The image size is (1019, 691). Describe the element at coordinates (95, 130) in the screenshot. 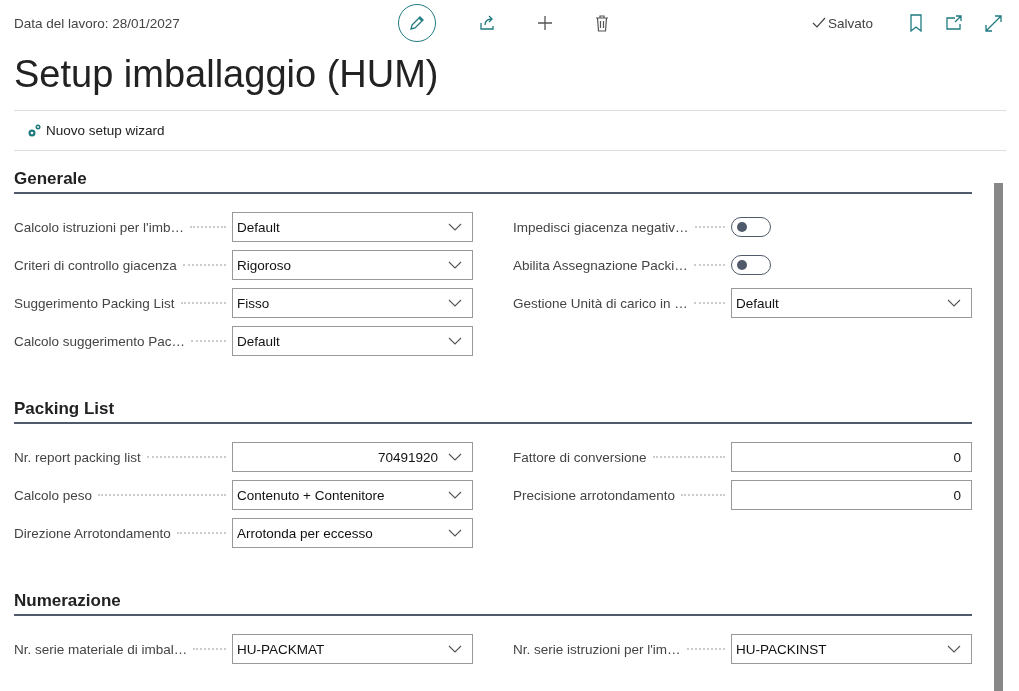

I see `wizard-action: Nuovo setup wizard` at that location.